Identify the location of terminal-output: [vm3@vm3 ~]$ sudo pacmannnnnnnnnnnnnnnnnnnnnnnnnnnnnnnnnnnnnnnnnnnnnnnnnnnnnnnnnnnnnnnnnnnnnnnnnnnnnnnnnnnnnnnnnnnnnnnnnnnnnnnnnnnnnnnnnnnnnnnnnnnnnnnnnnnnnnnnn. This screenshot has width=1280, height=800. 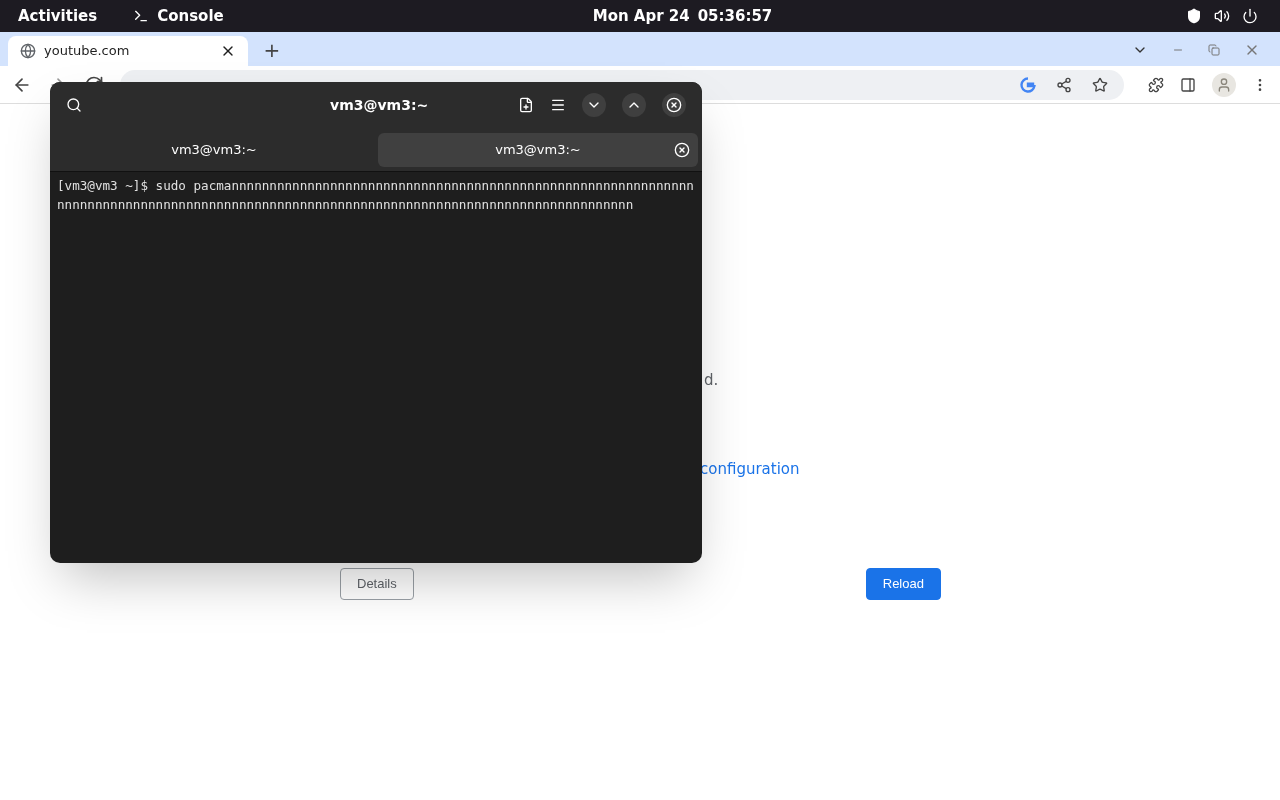
(376, 195).